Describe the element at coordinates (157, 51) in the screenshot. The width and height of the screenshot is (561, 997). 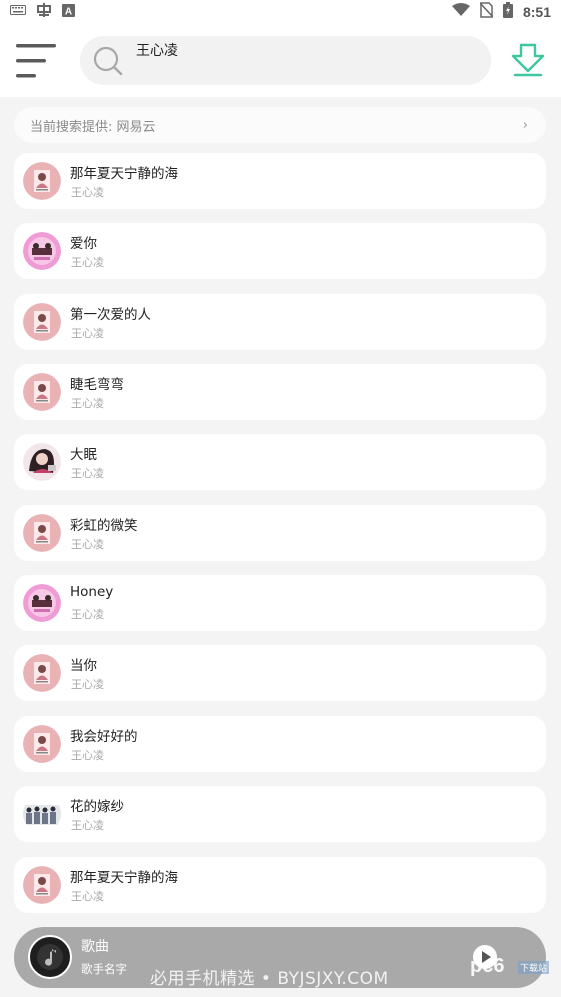
I see `search-input-value: 王心凌` at that location.